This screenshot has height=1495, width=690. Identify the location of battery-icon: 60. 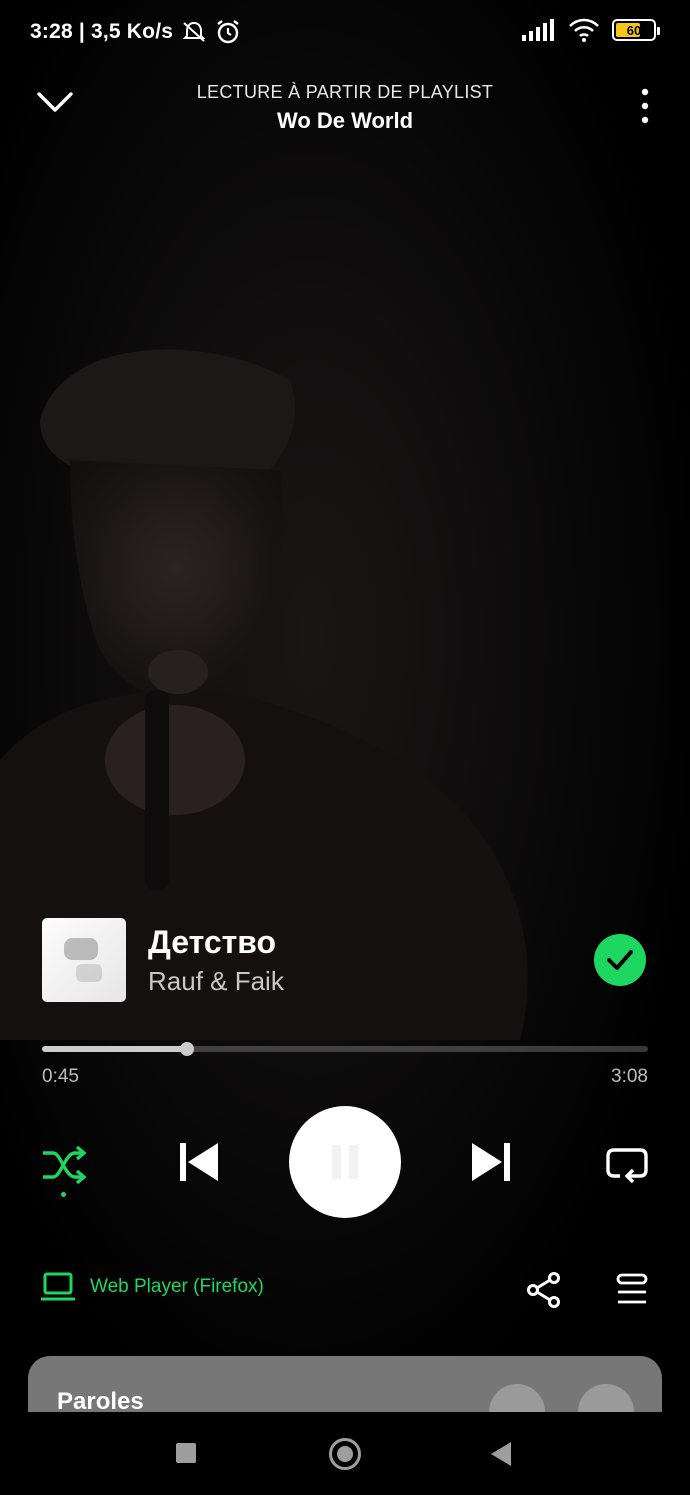
(636, 30).